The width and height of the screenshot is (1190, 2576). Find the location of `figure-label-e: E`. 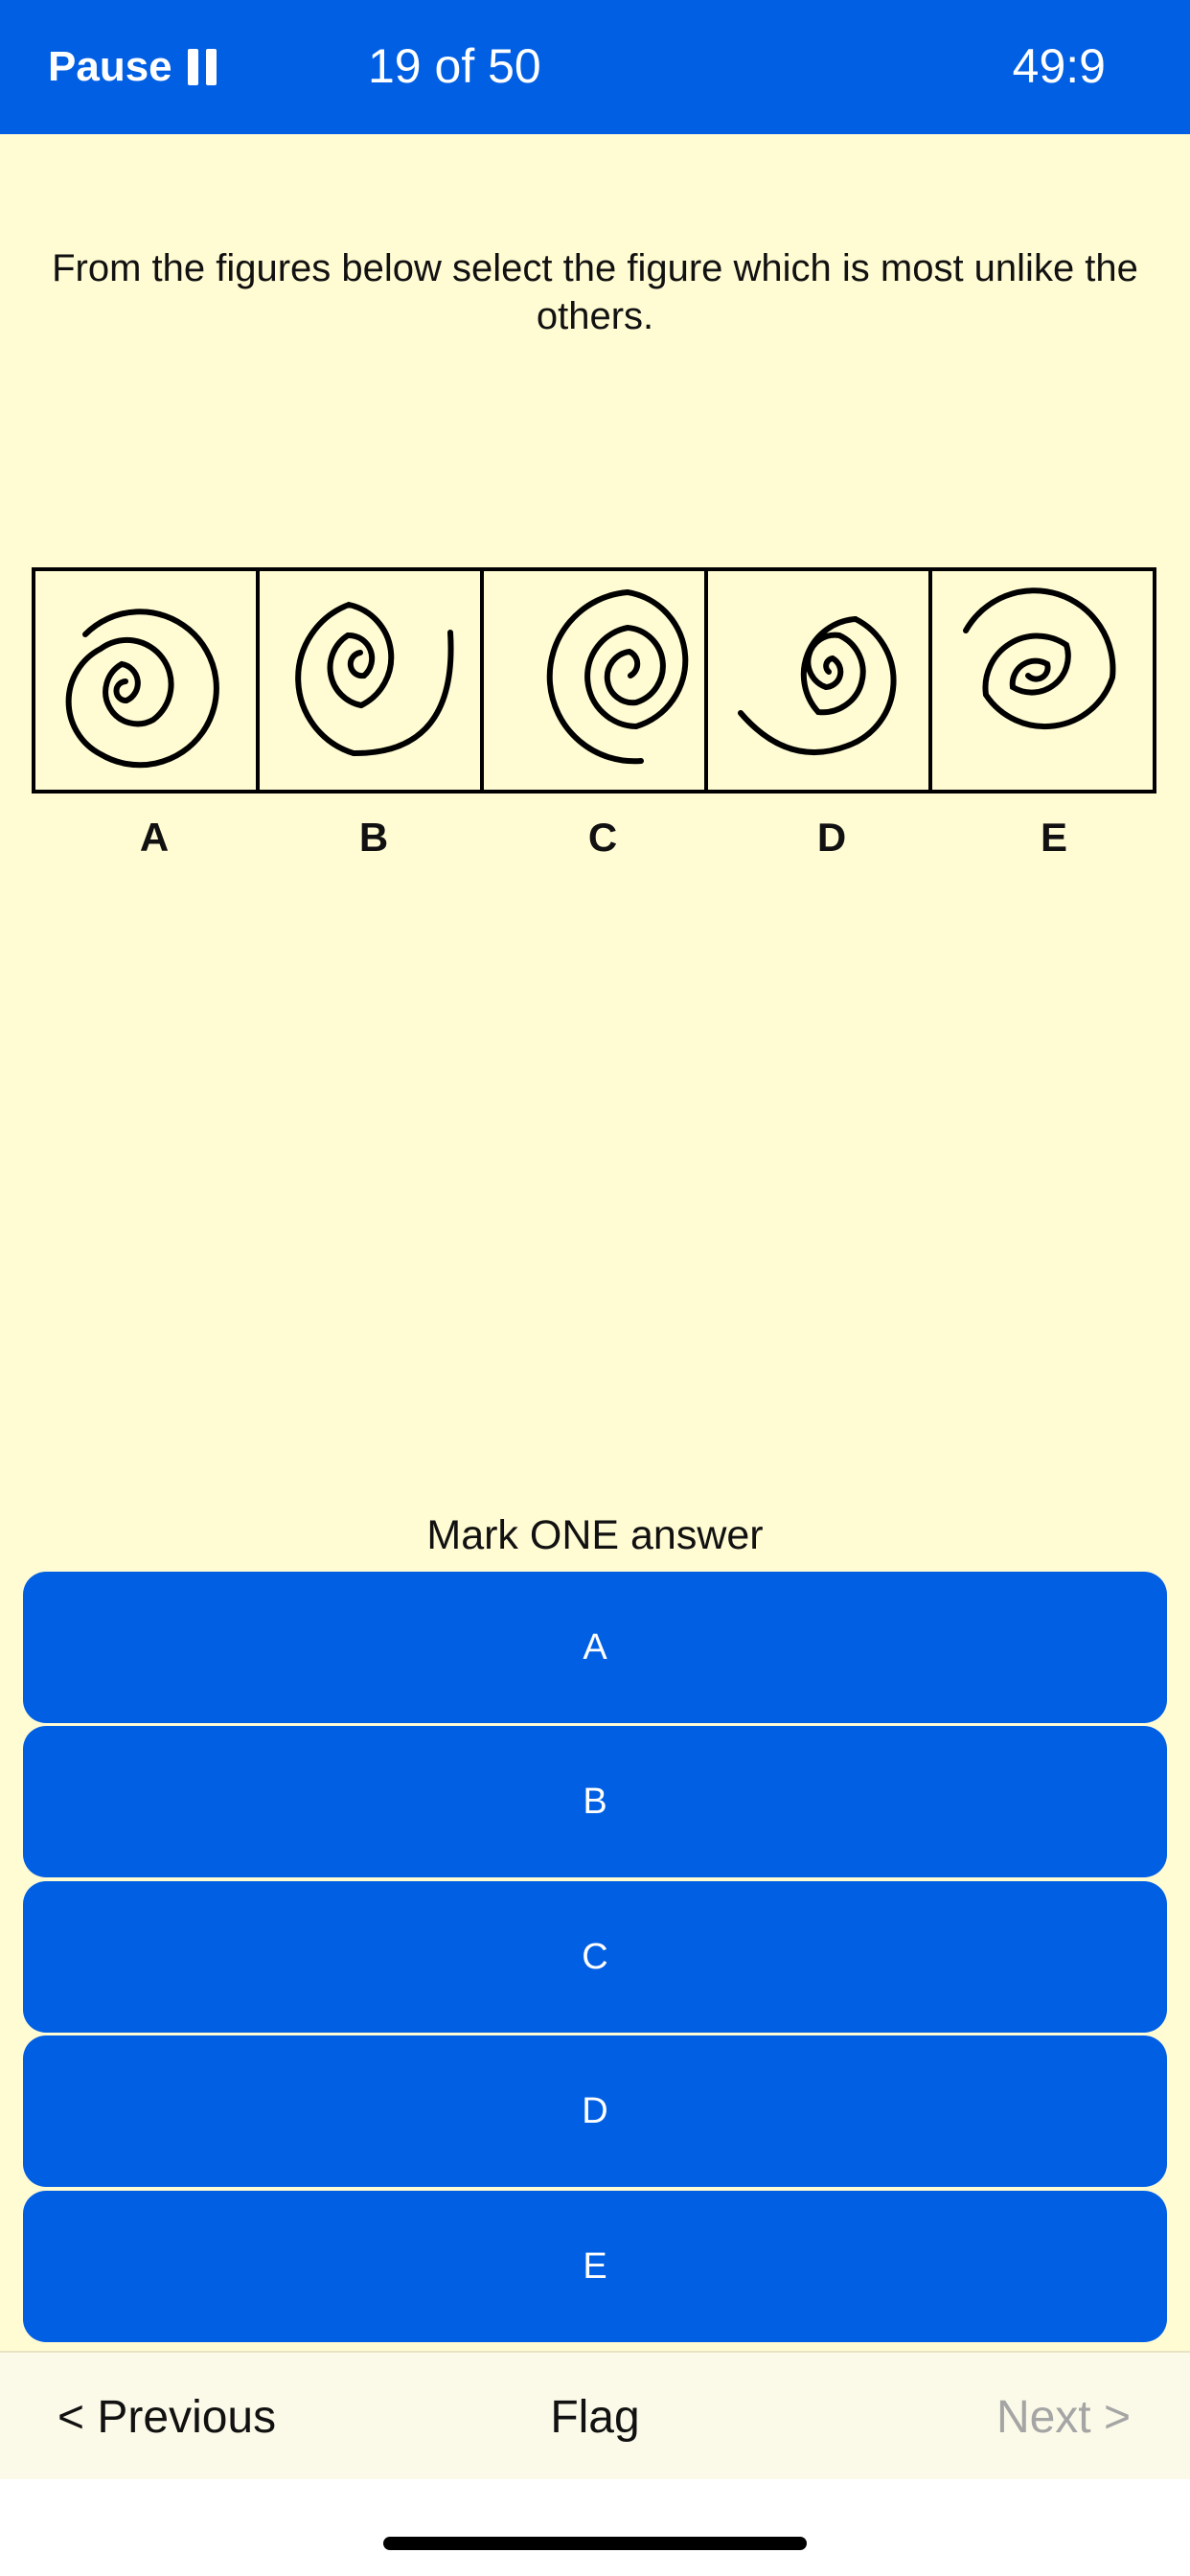

figure-label-e: E is located at coordinates (1053, 837).